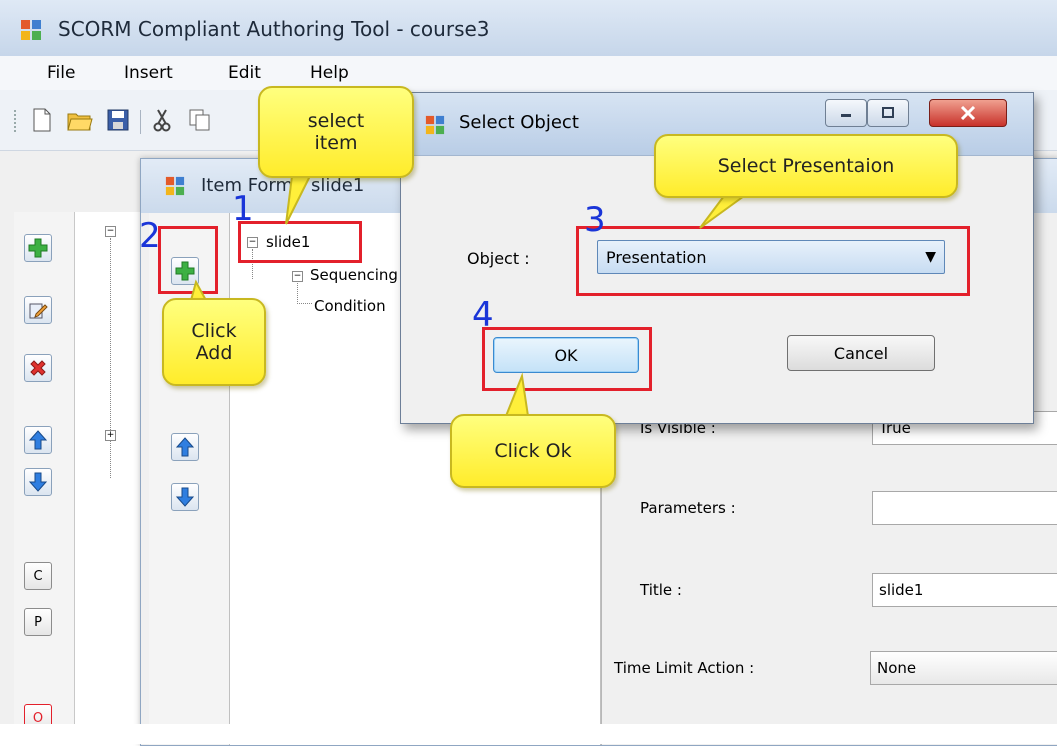 This screenshot has width=1057, height=746. What do you see at coordinates (61, 73) in the screenshot?
I see `menu-file: File` at bounding box center [61, 73].